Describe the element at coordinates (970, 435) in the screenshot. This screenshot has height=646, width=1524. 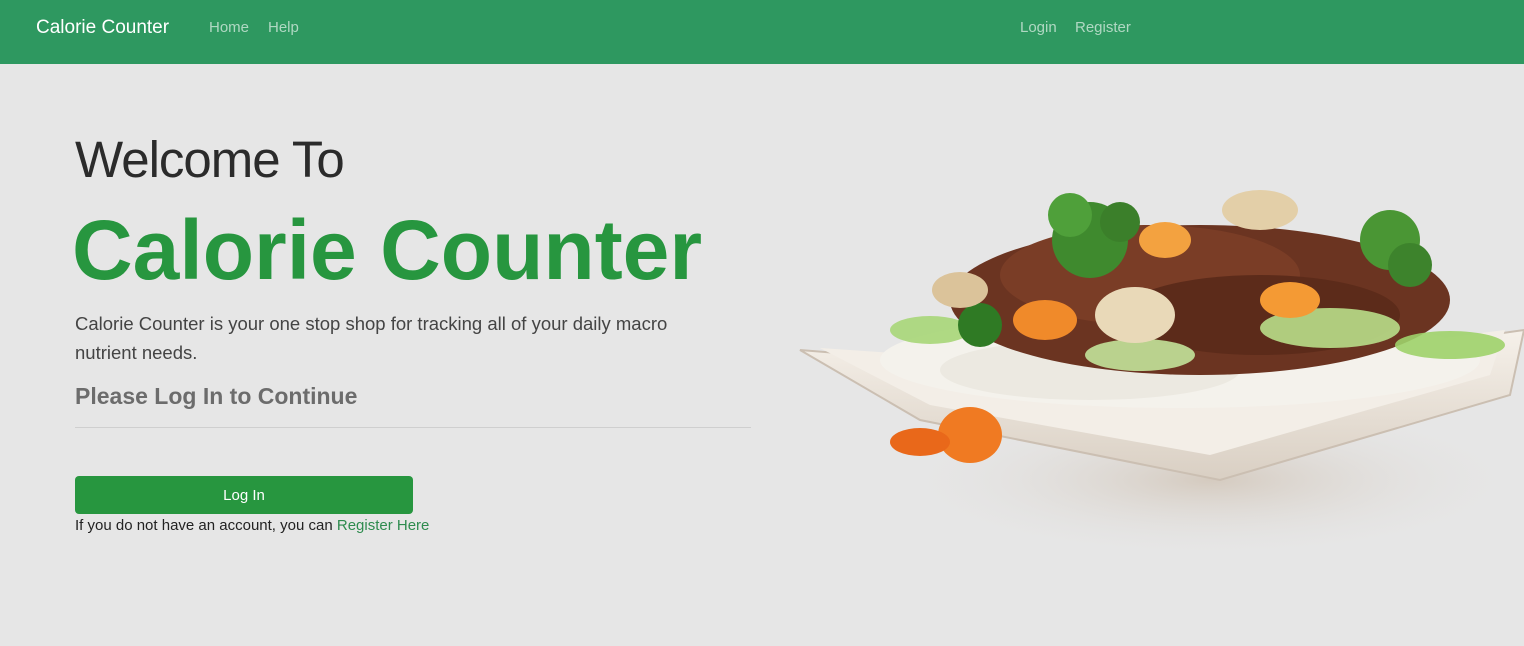
I see `carrot-side` at that location.